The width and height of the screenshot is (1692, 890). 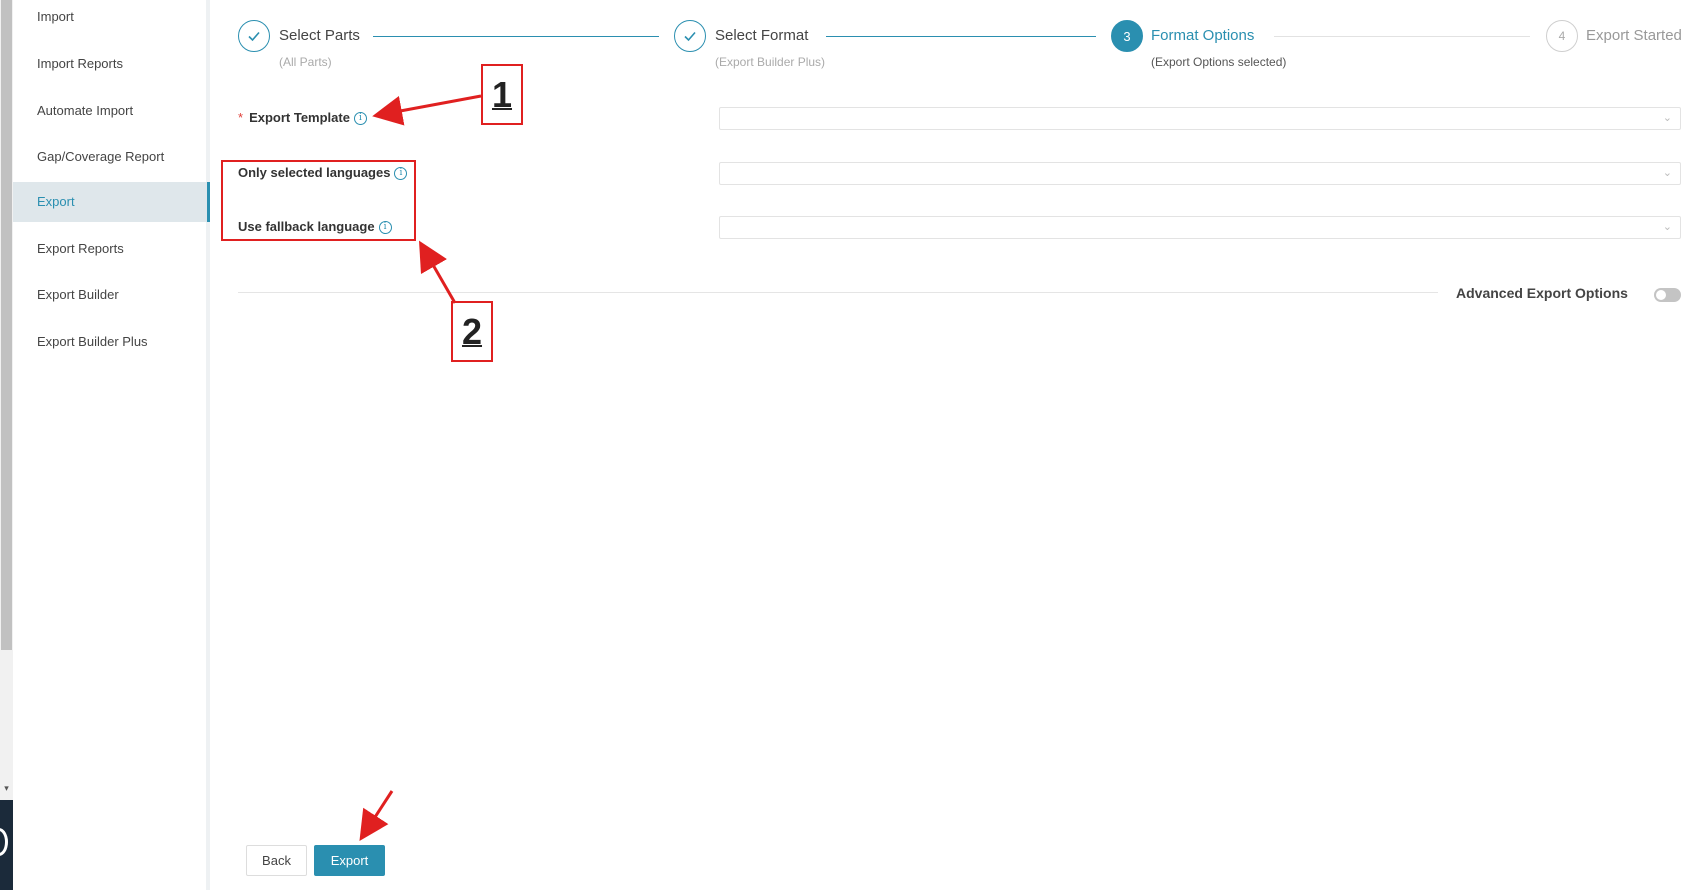 I want to click on use-fallback-language-select: ⌄, so click(x=1200, y=227).